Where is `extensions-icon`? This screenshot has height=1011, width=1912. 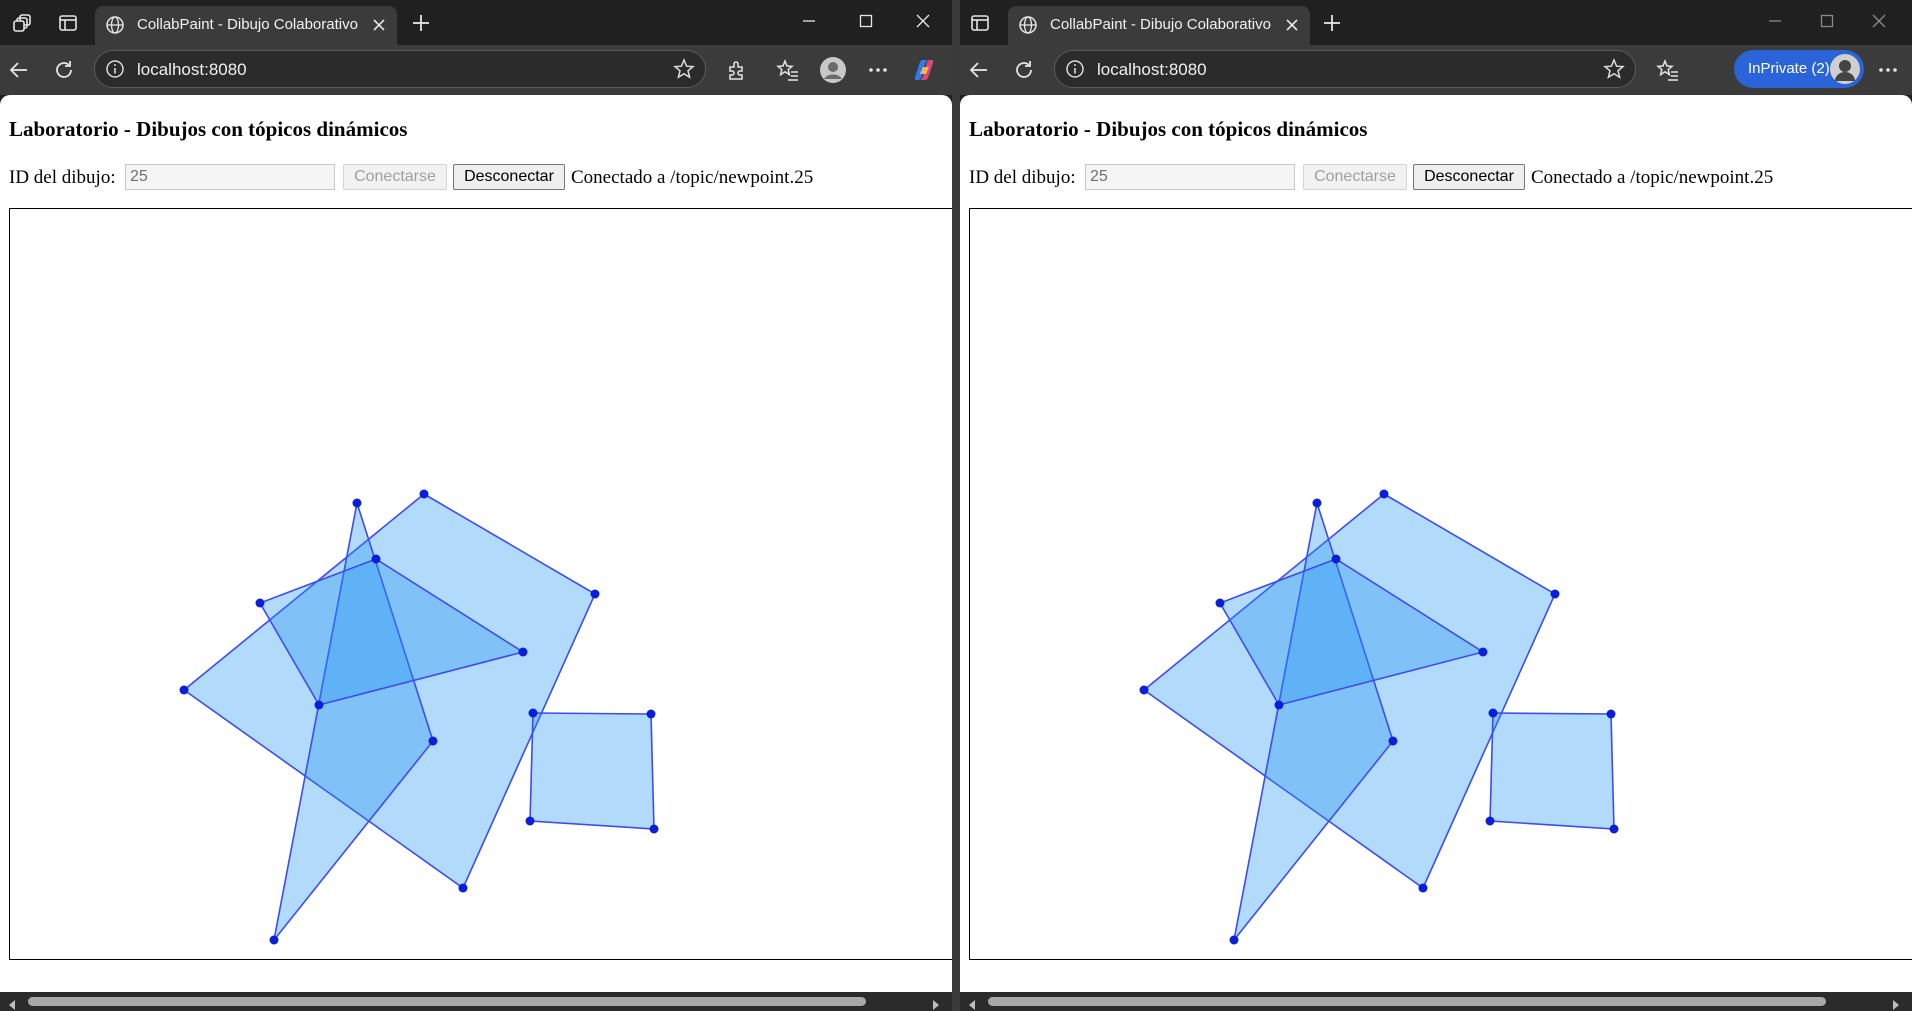 extensions-icon is located at coordinates (737, 70).